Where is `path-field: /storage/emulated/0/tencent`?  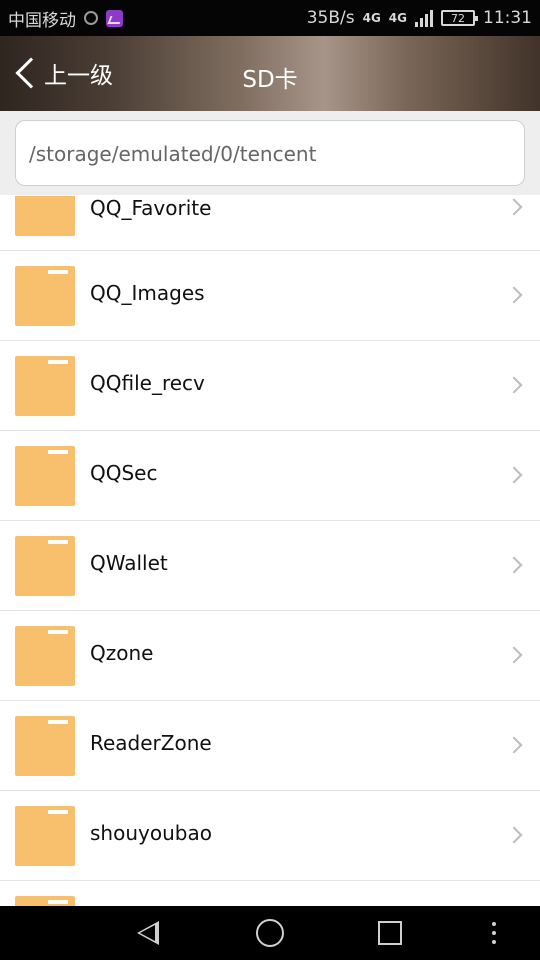 path-field: /storage/emulated/0/tencent is located at coordinates (270, 153).